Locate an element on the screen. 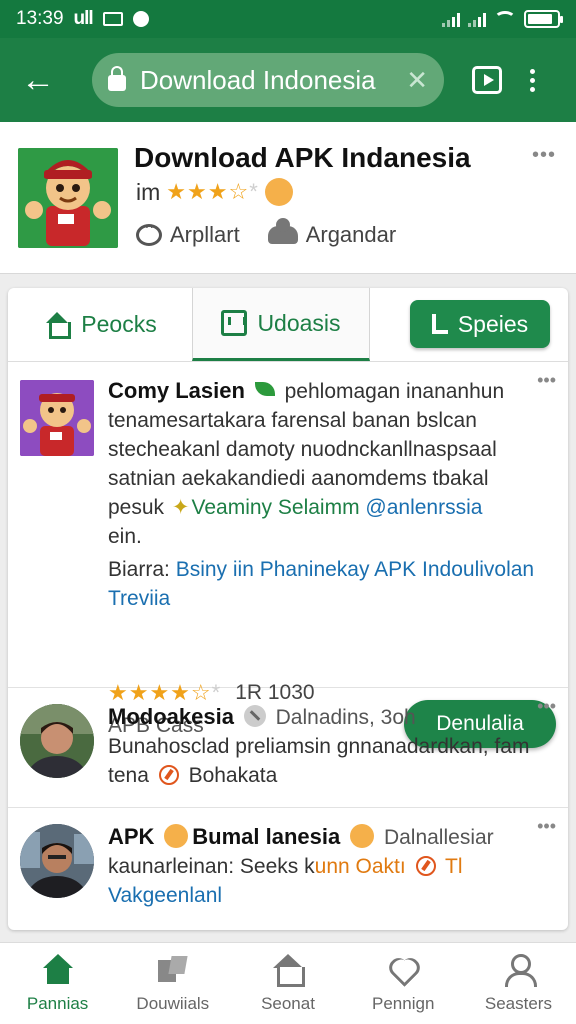  user-icon is located at coordinates (519, 970).